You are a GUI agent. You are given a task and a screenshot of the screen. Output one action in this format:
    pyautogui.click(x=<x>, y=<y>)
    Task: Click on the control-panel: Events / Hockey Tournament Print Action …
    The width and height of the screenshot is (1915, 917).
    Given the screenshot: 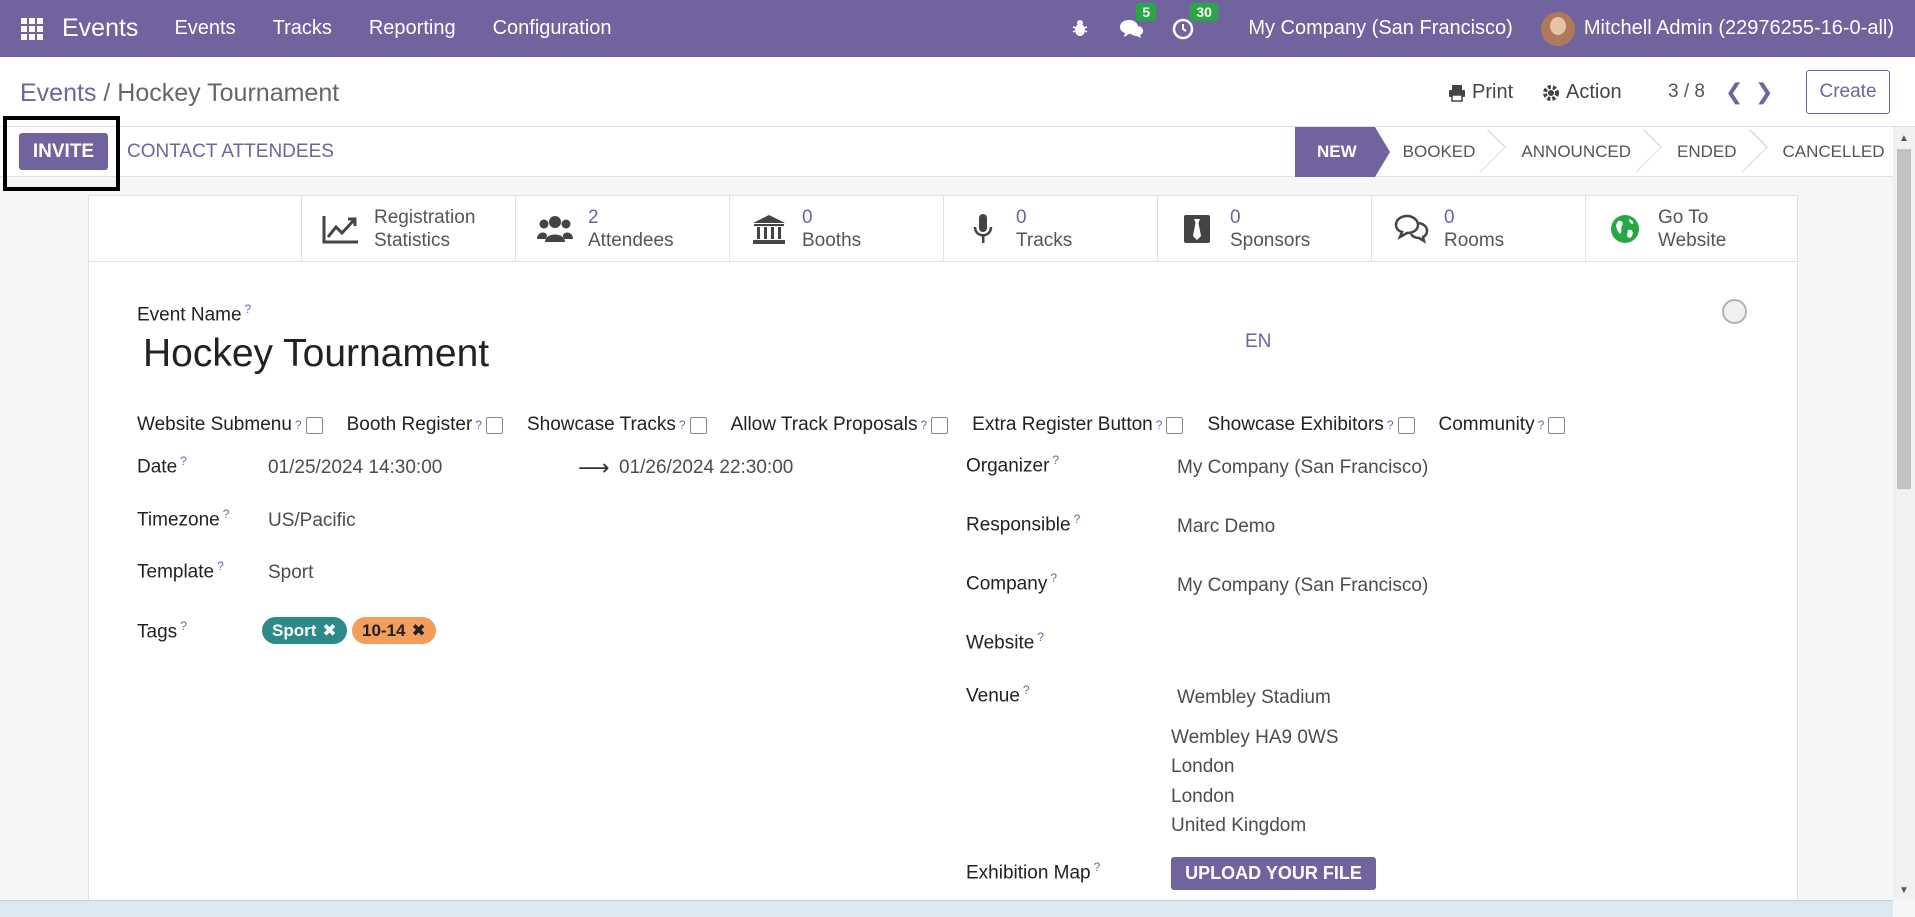 What is the action you would take?
    pyautogui.click(x=957, y=92)
    